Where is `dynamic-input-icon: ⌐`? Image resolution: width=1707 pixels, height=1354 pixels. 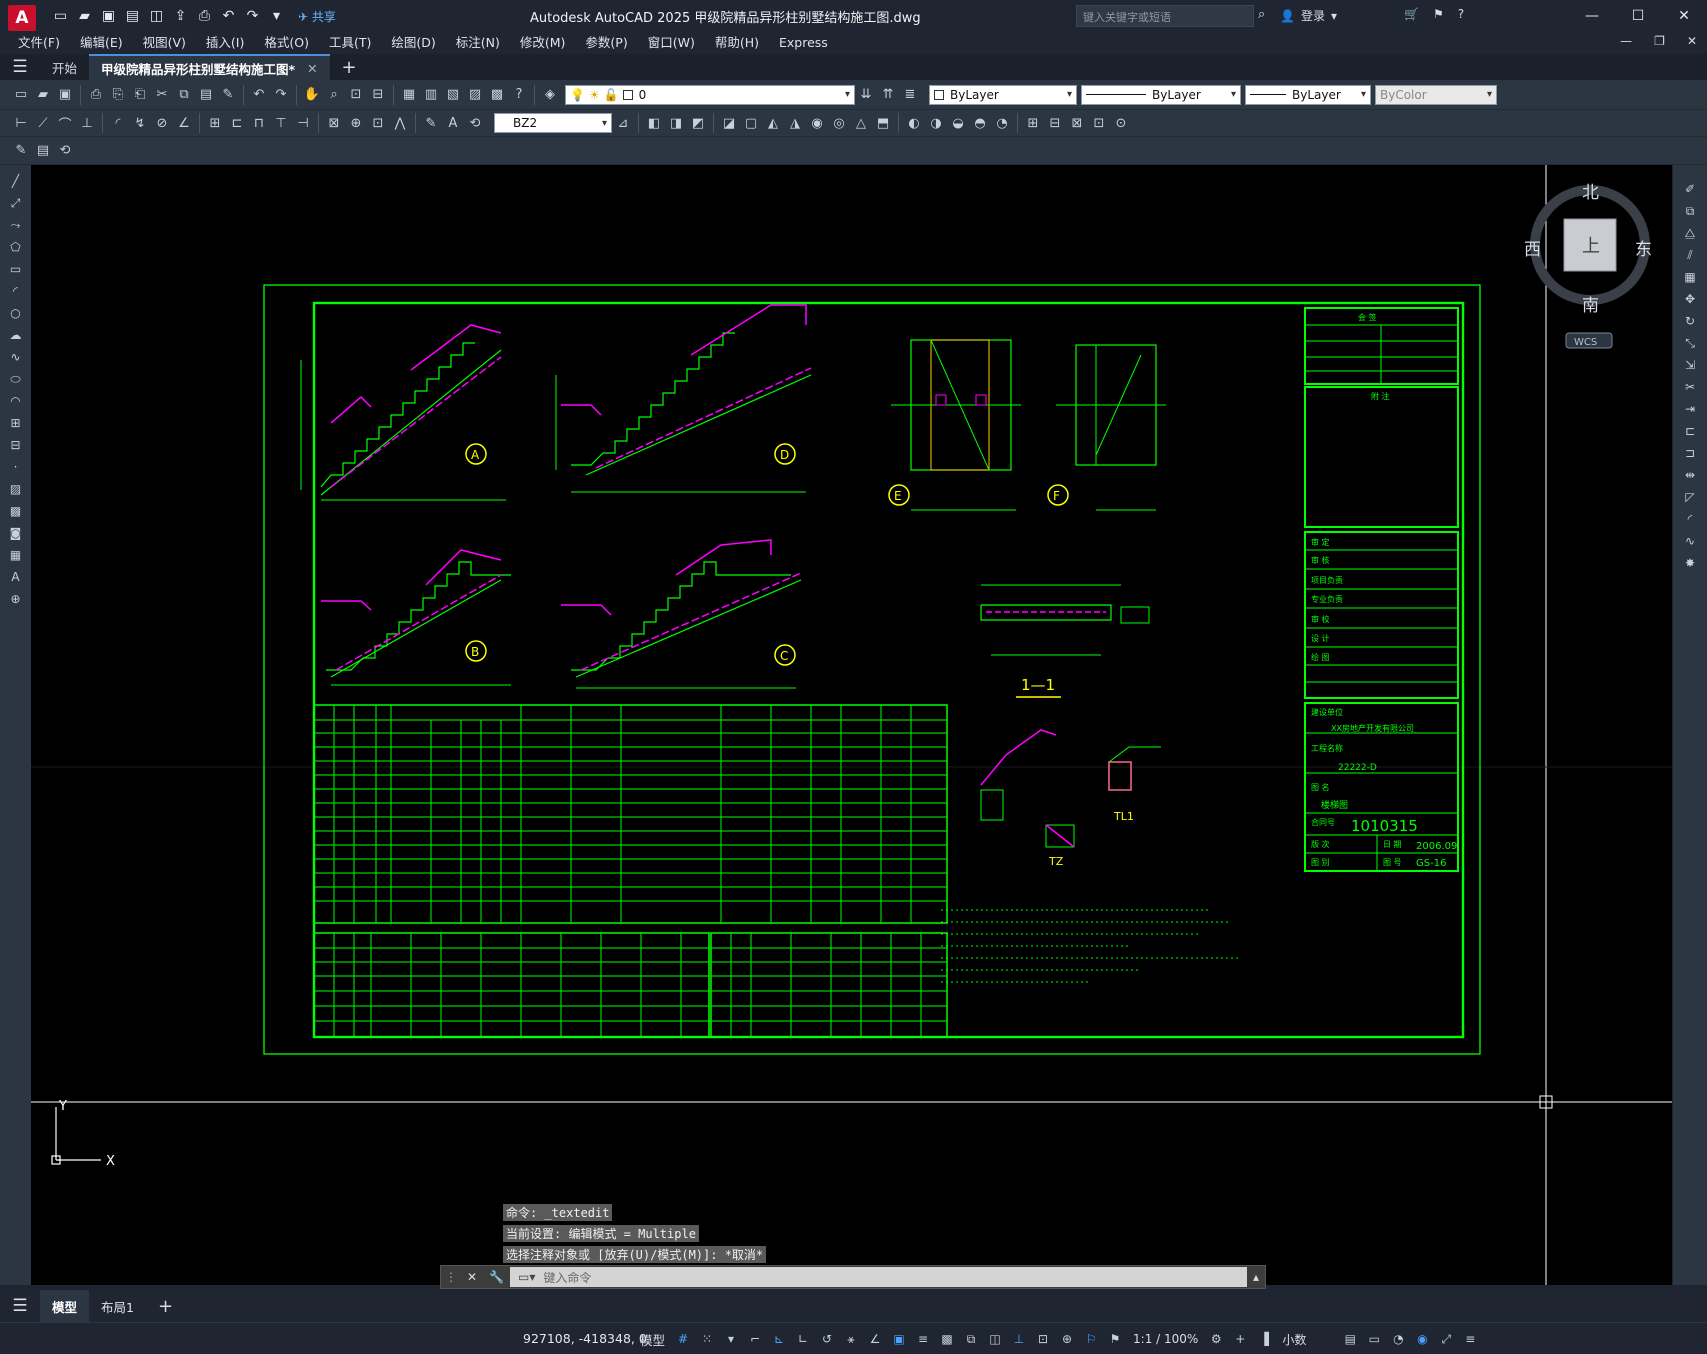 dynamic-input-icon: ⌐ is located at coordinates (755, 1339).